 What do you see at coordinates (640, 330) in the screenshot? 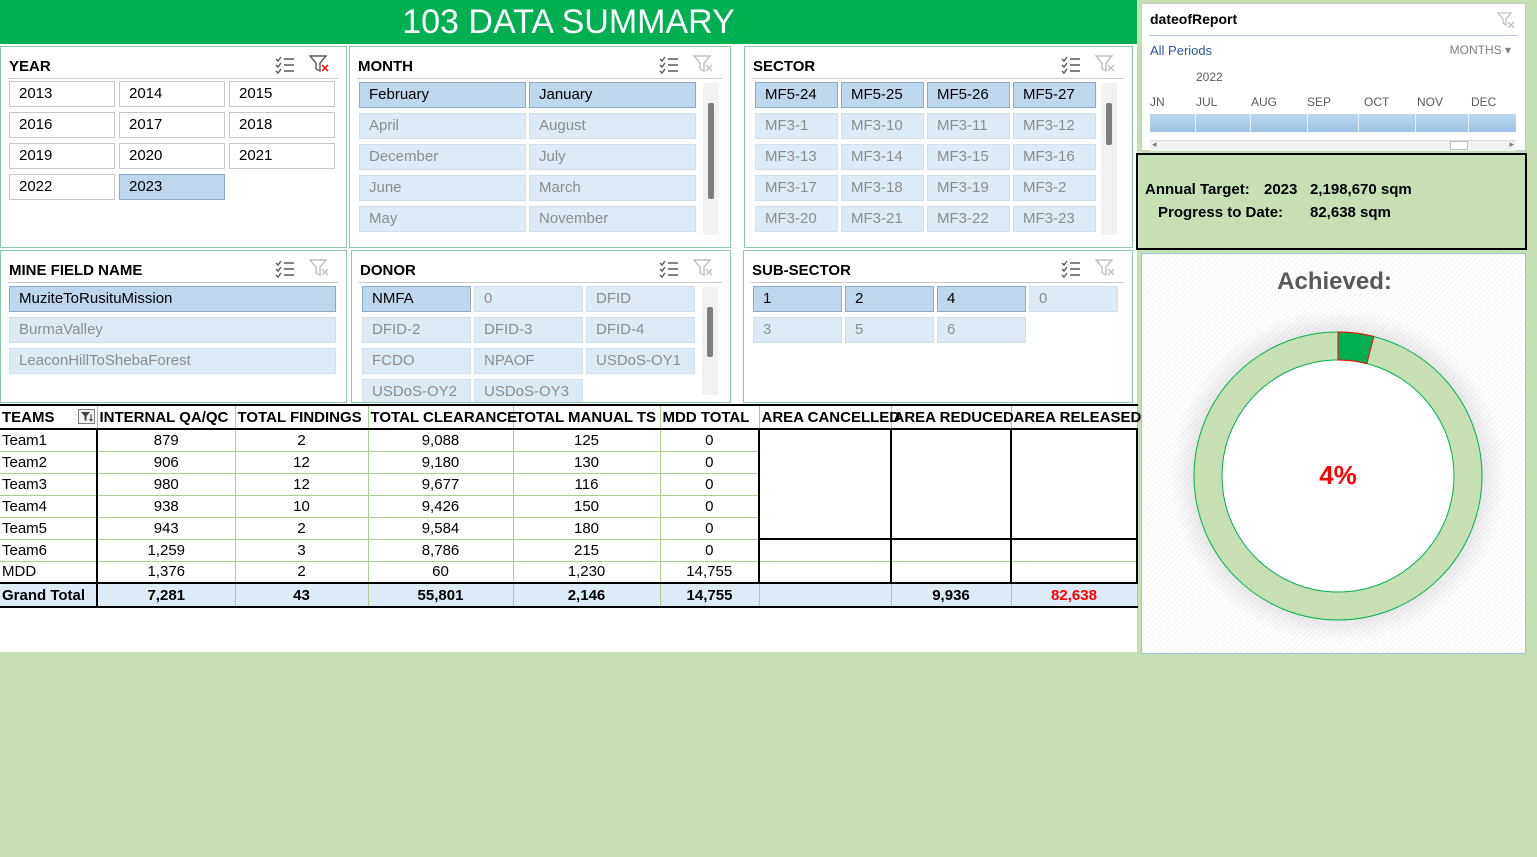
I see `donor-item: DFID-4` at bounding box center [640, 330].